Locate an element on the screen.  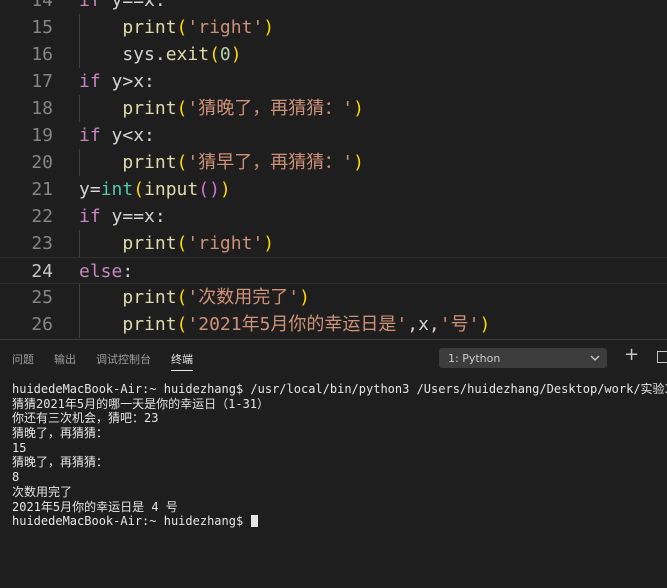
code-line: 17 if y>x: is located at coordinates (333, 81).